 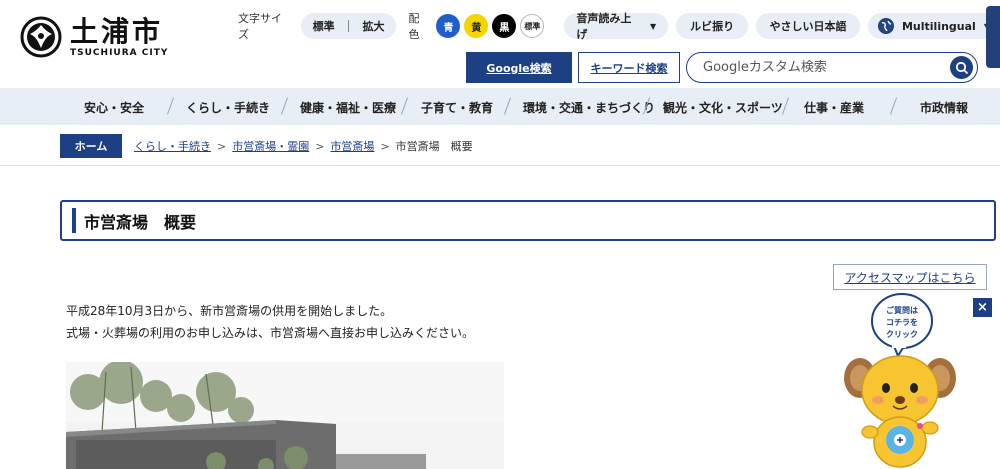 I want to click on search-bar: Google検索 キーワード検索, so click(x=722, y=67).